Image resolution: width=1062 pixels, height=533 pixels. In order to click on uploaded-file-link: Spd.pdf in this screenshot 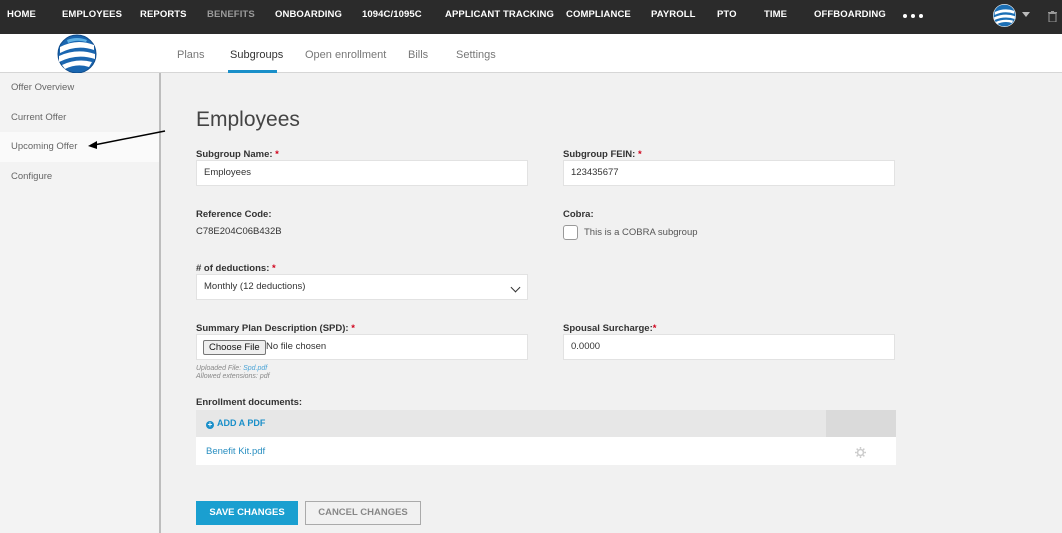, I will do `click(255, 368)`.